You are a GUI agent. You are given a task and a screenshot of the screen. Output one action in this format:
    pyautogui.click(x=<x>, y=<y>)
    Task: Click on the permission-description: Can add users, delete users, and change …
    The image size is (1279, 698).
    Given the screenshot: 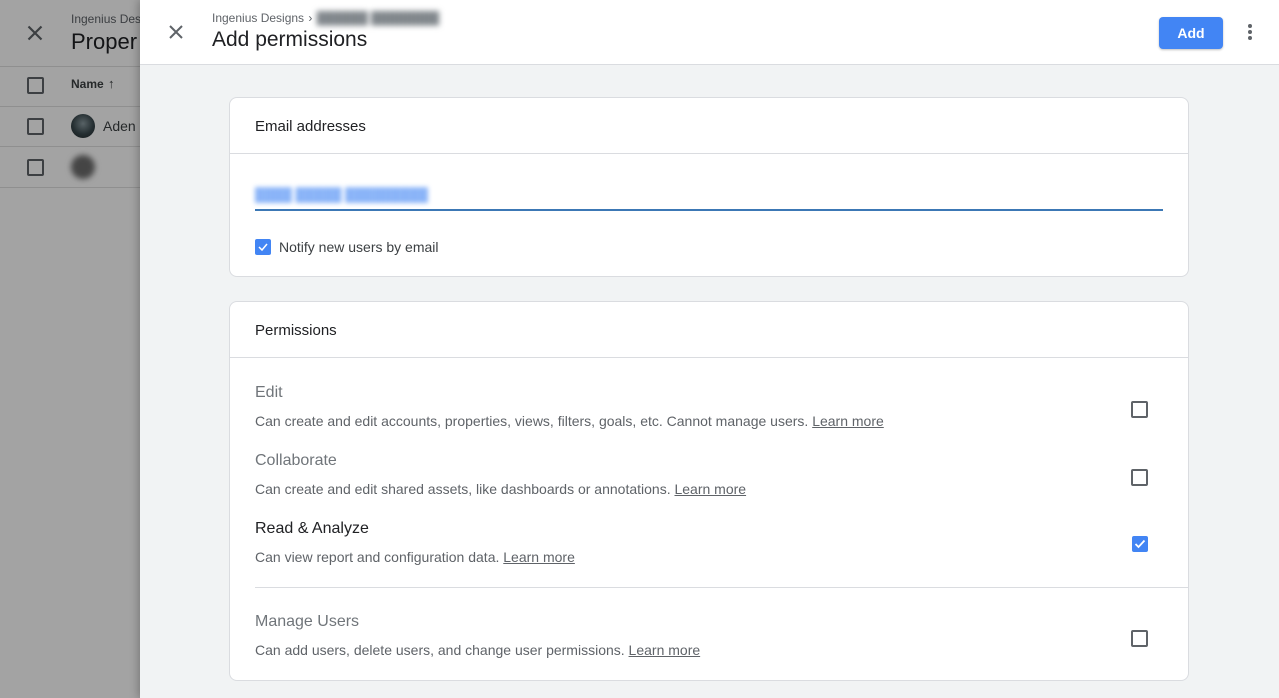 What is the action you would take?
    pyautogui.click(x=478, y=650)
    